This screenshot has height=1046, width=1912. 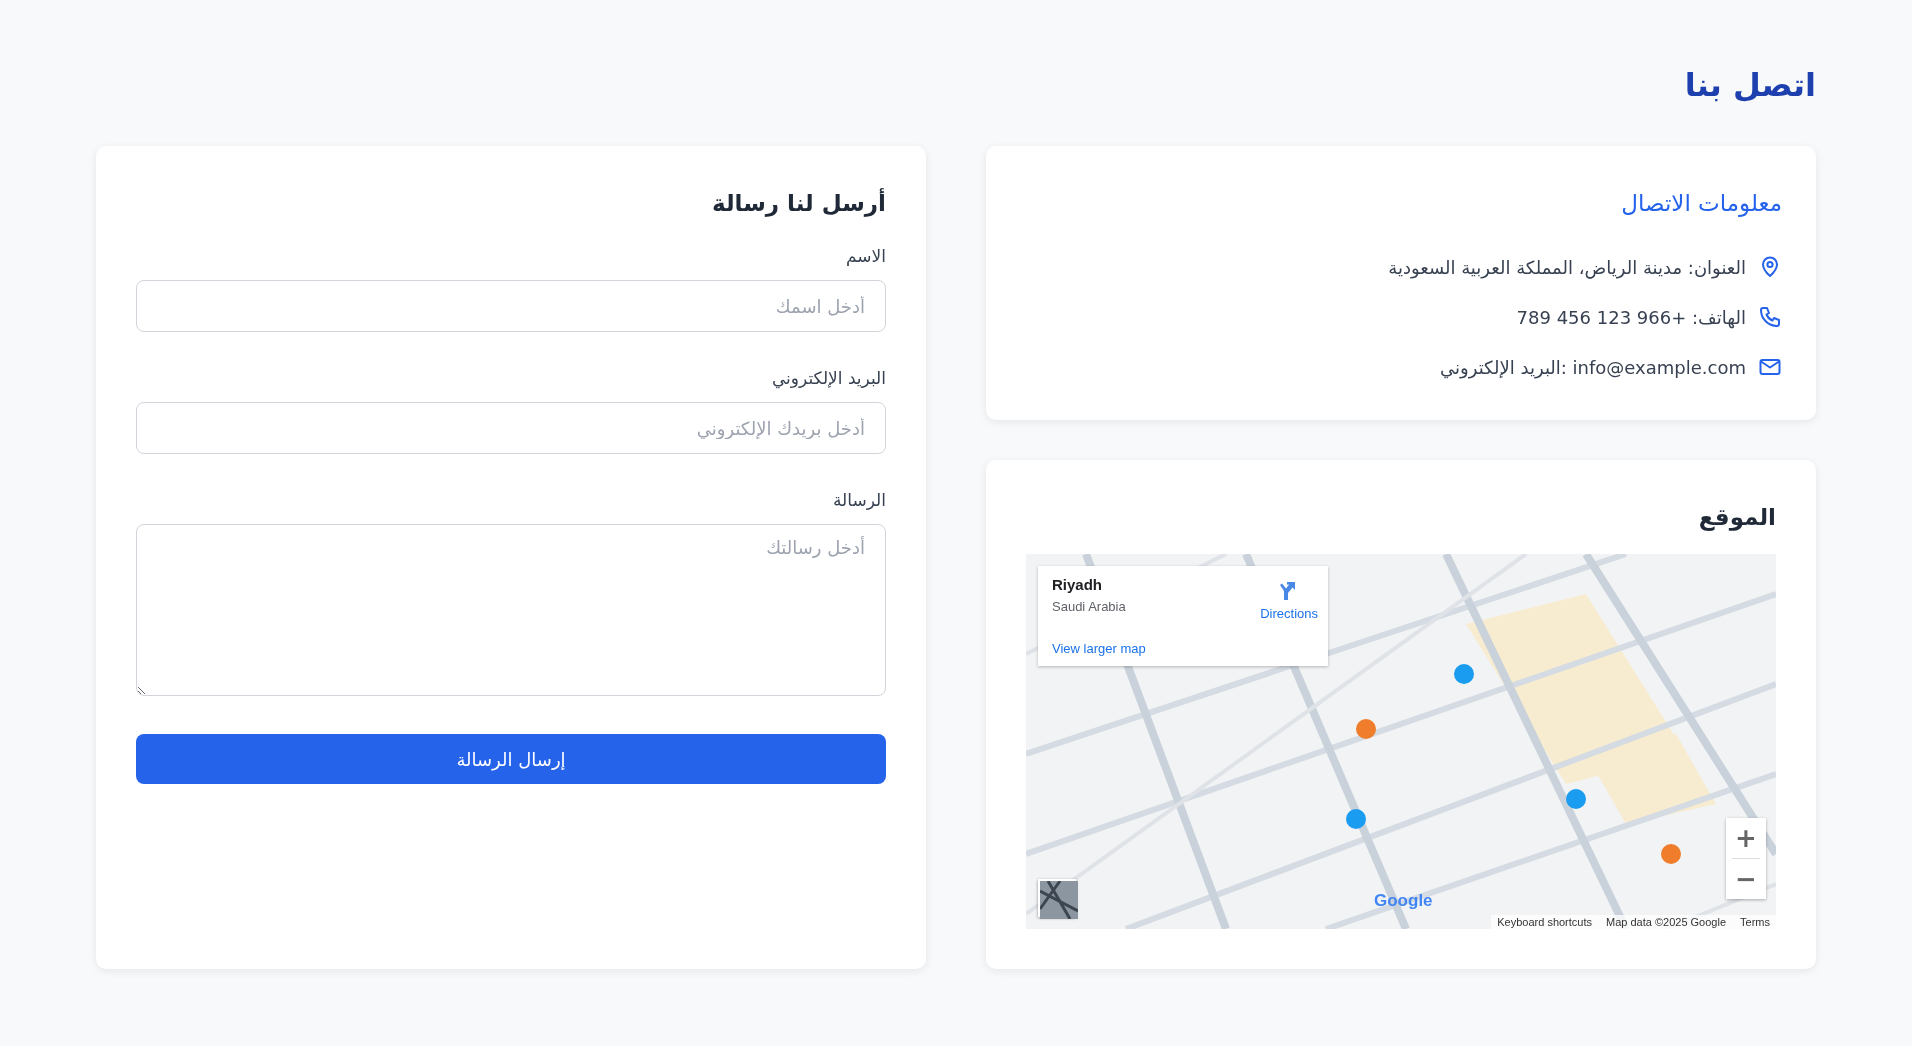 What do you see at coordinates (1057, 898) in the screenshot?
I see `satellite-layer-button` at bounding box center [1057, 898].